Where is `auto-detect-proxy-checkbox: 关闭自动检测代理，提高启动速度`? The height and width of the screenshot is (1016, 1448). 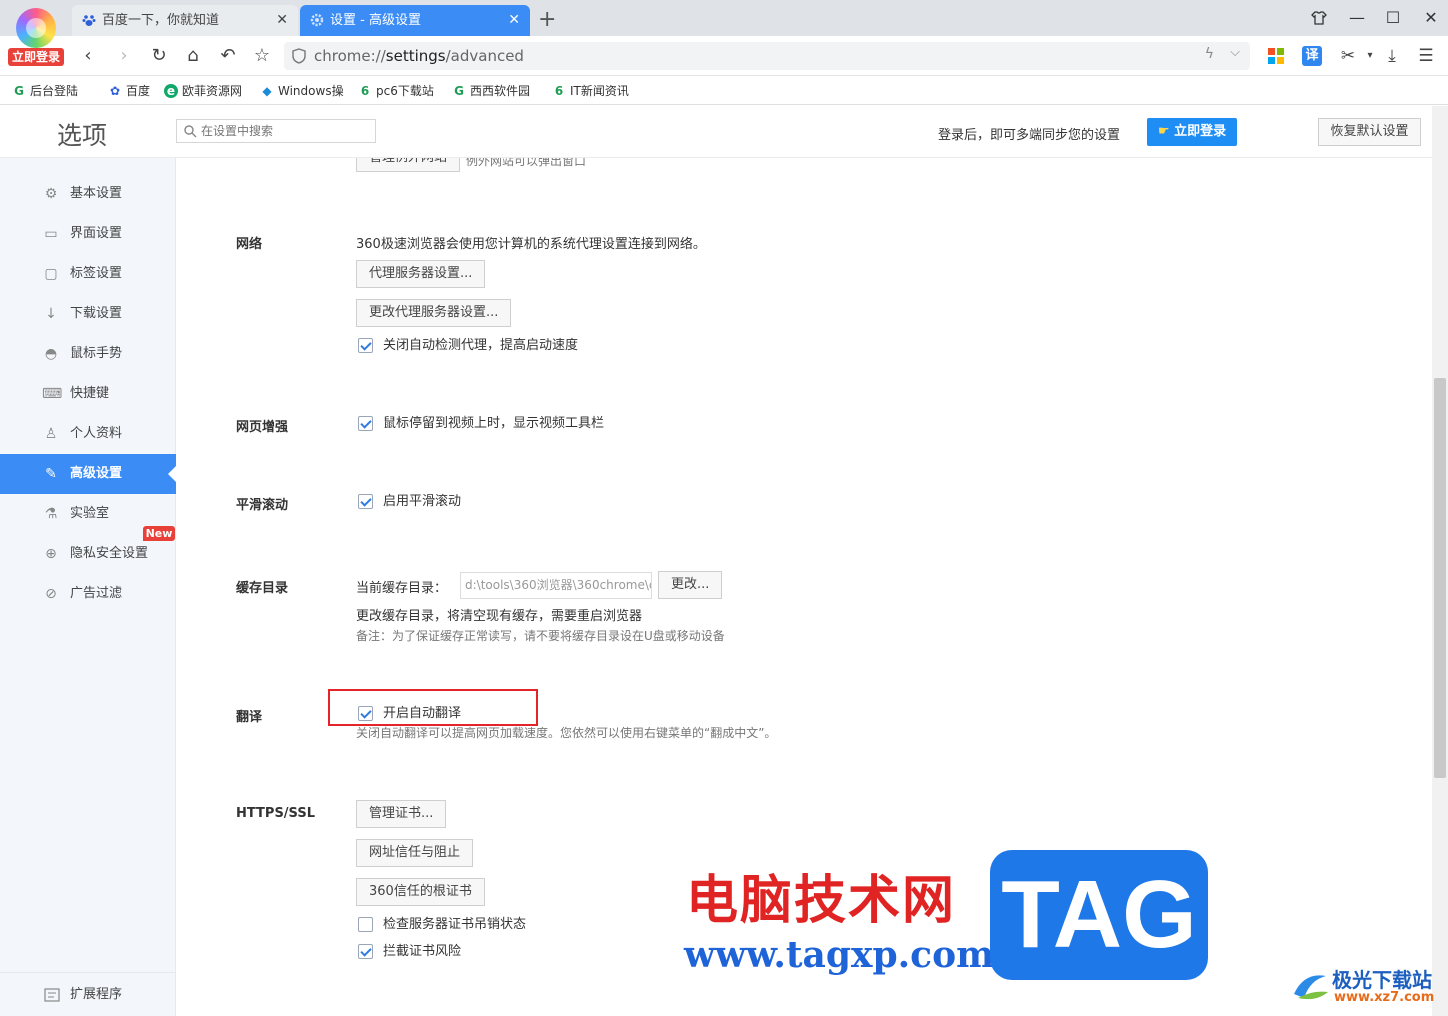 auto-detect-proxy-checkbox: 关闭自动检测代理，提高启动速度 is located at coordinates (468, 346).